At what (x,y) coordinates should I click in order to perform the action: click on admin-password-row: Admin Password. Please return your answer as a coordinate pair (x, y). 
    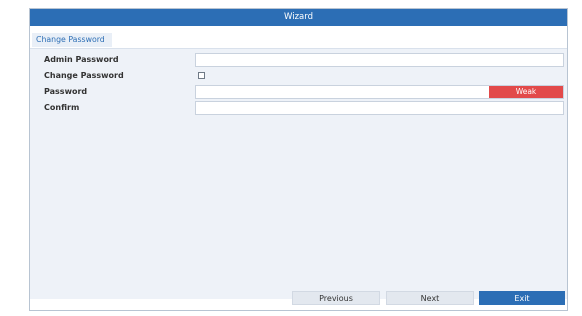
    Looking at the image, I should click on (300, 60).